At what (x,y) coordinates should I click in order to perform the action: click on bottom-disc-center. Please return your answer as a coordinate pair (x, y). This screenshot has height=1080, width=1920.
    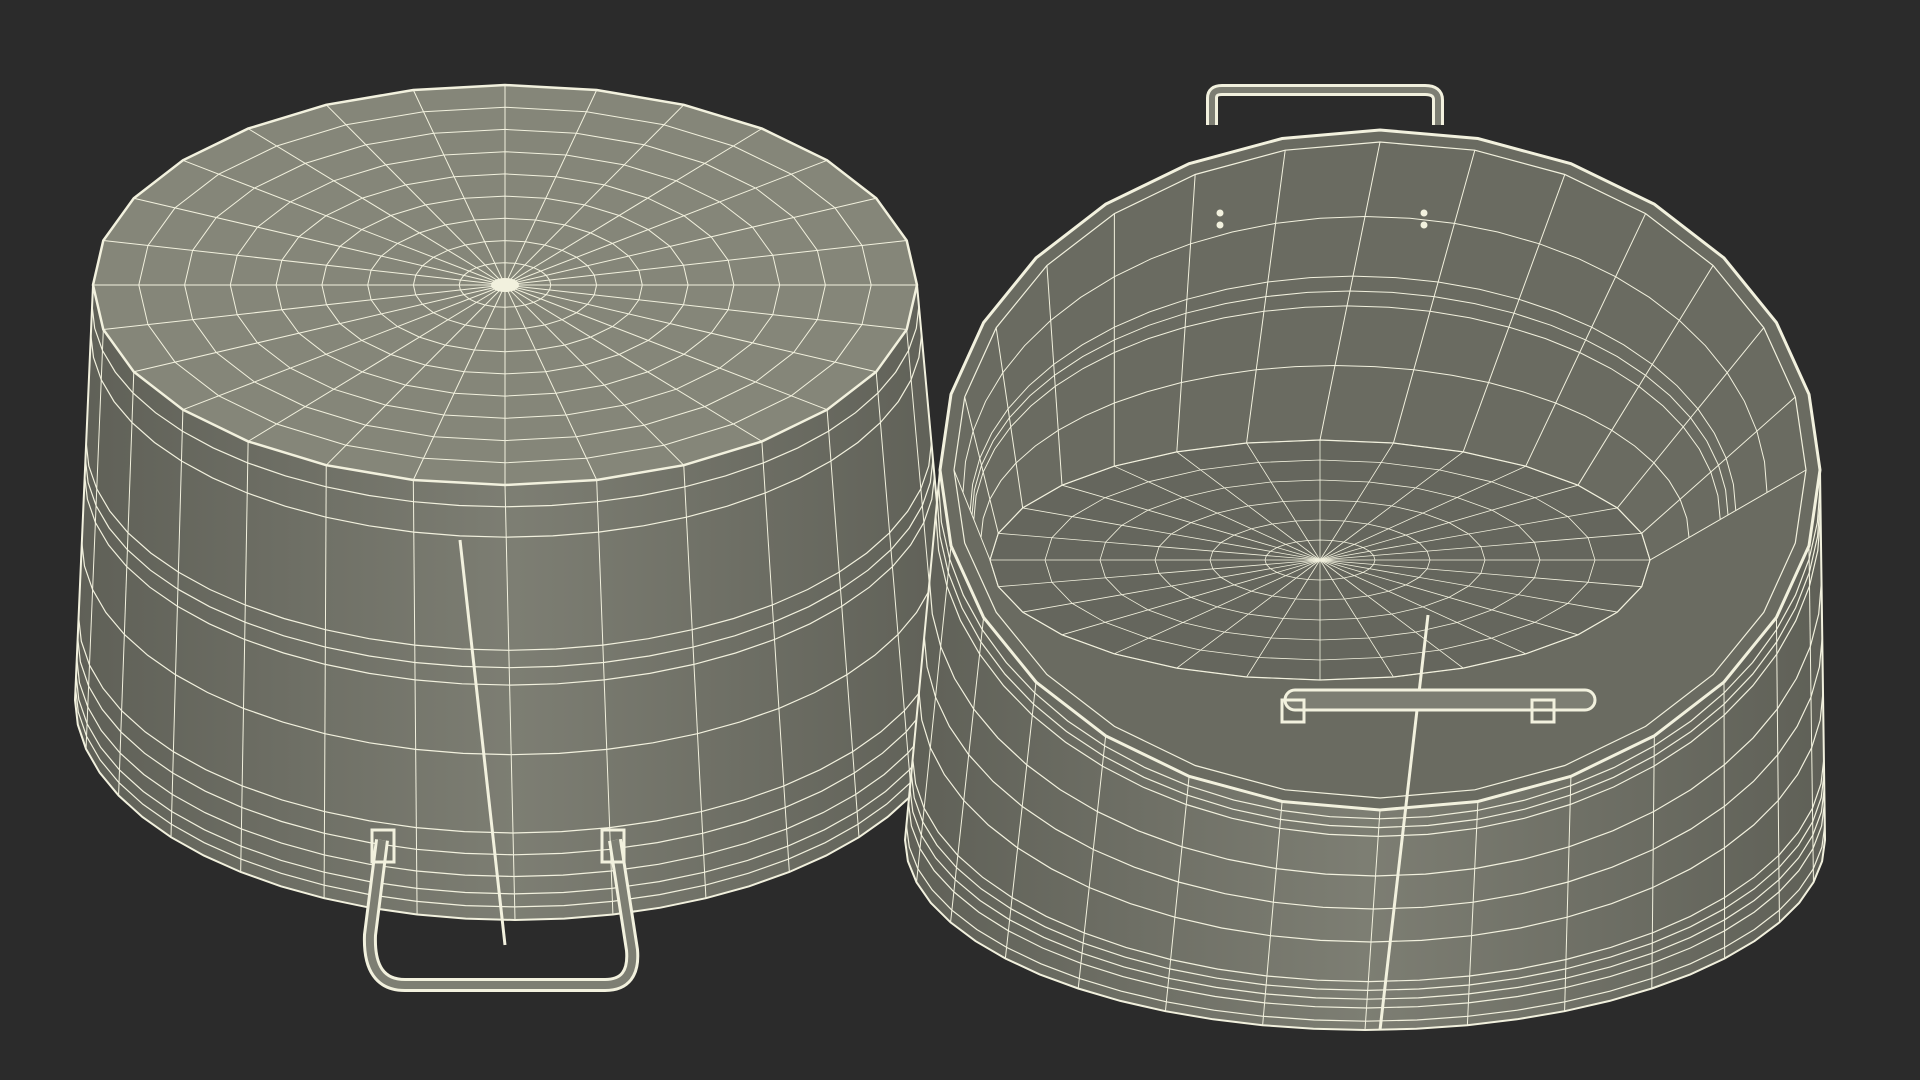
    Looking at the image, I should click on (505, 285).